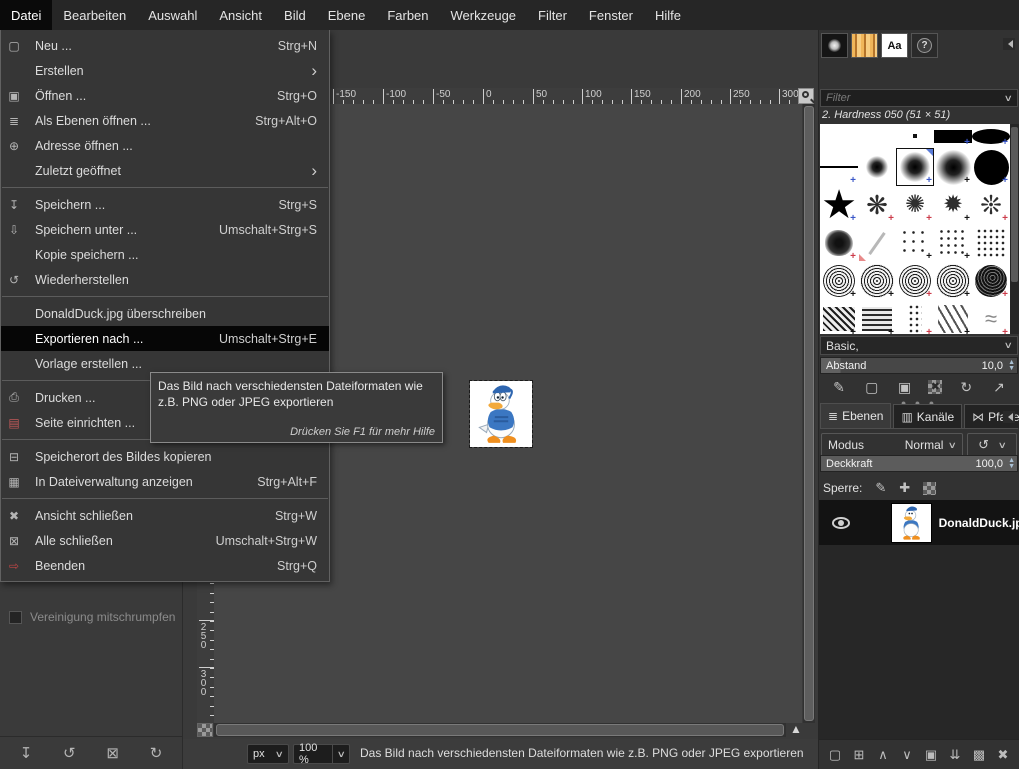  What do you see at coordinates (69, 753) in the screenshot?
I see `restore-tool-preset-icon: ↺` at bounding box center [69, 753].